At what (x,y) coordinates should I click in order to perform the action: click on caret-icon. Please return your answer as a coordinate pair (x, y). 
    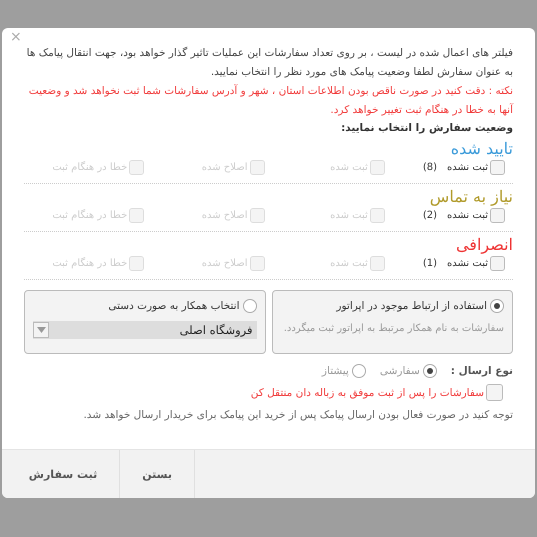
    Looking at the image, I should click on (41, 330).